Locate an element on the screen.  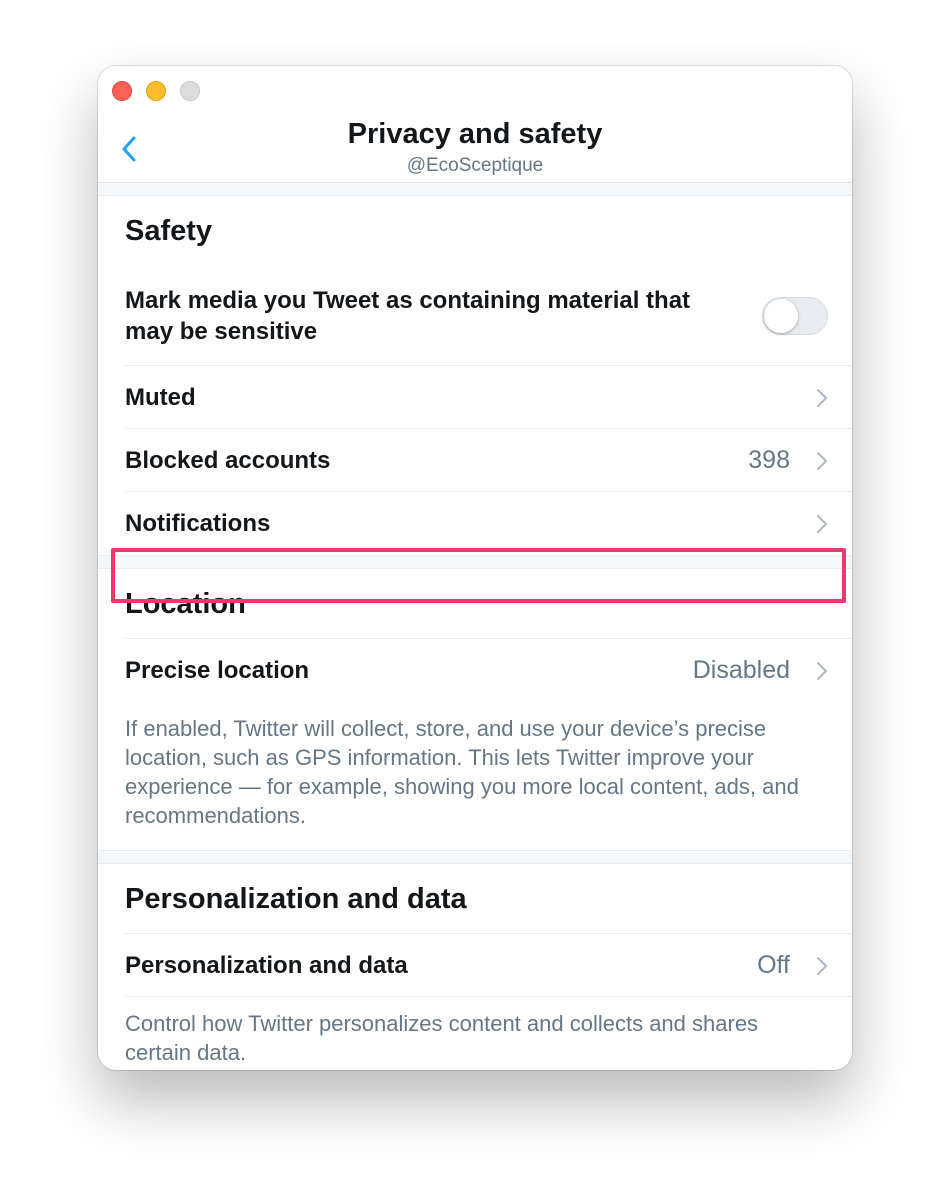
muted-label: Muted is located at coordinates (160, 397).